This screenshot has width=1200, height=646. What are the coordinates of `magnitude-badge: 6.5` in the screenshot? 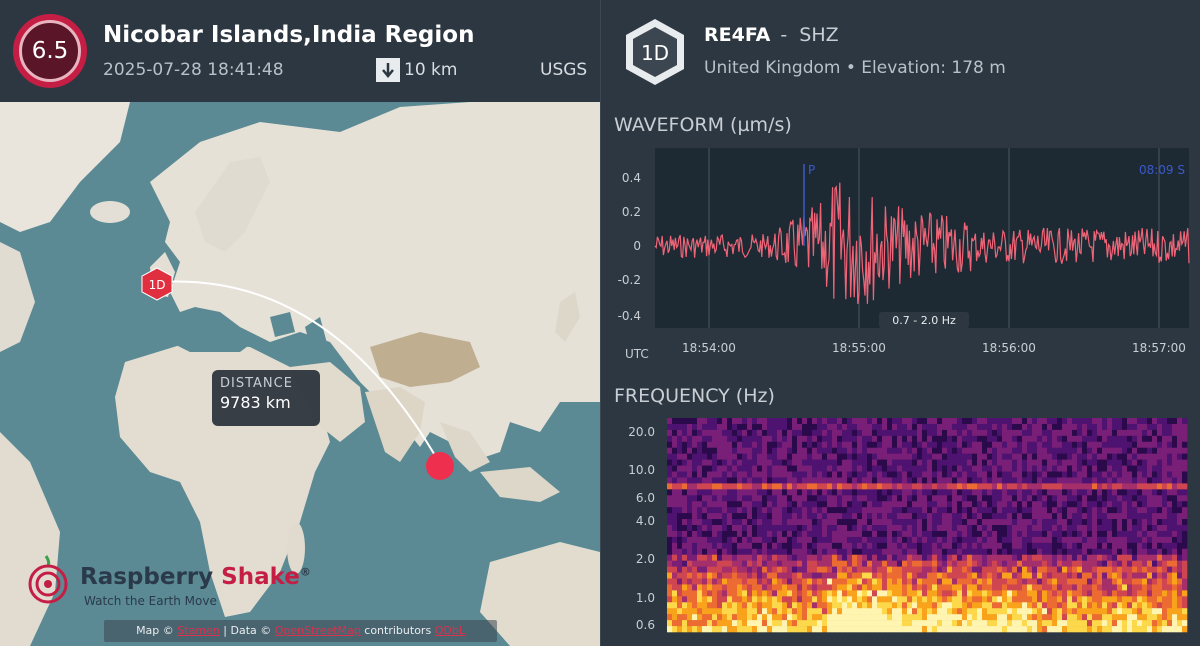 It's located at (50, 51).